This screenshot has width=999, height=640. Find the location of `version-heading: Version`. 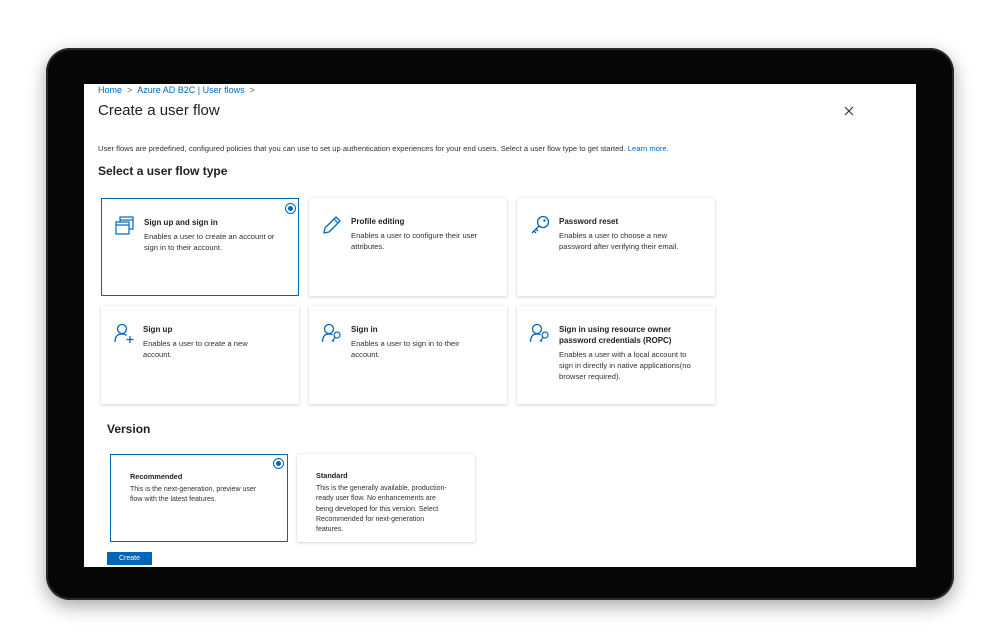

version-heading: Version is located at coordinates (129, 429).